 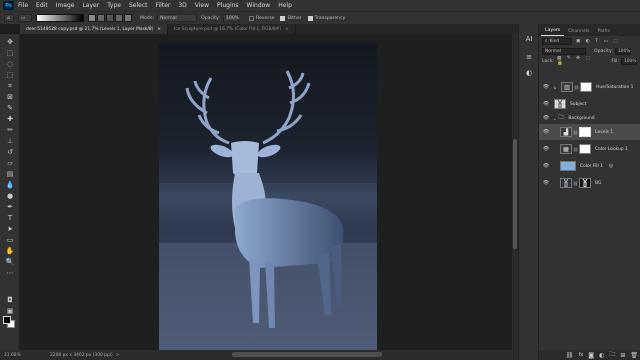 What do you see at coordinates (10, 251) in the screenshot?
I see `hand-tool-icon: ✋` at bounding box center [10, 251].